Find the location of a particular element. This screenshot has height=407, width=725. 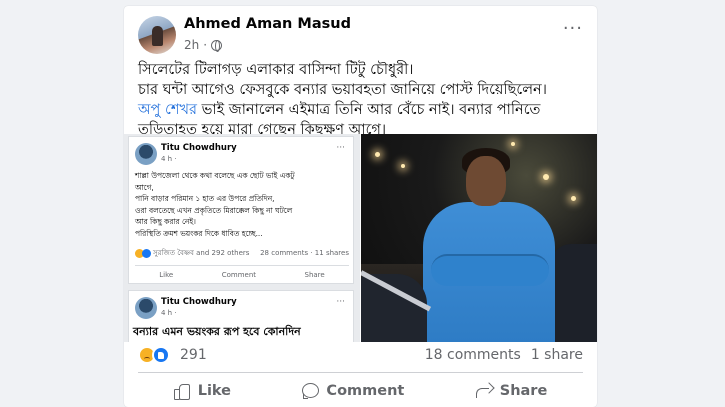

post-time: 2h is located at coordinates (191, 45).